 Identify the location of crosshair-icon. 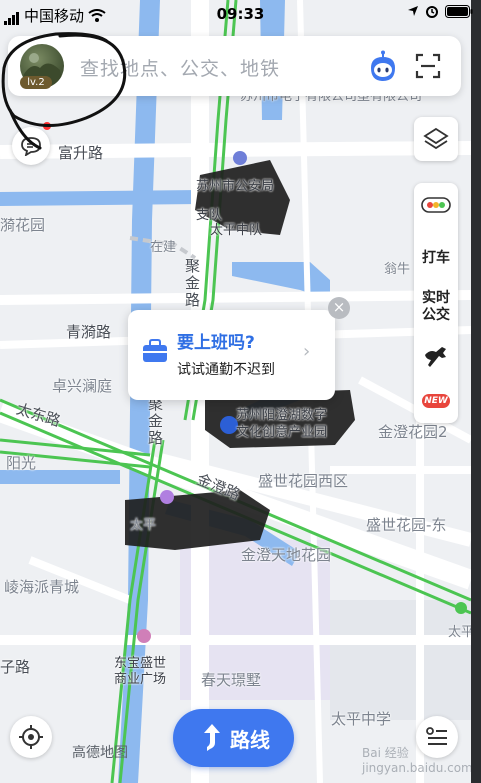
(31, 737).